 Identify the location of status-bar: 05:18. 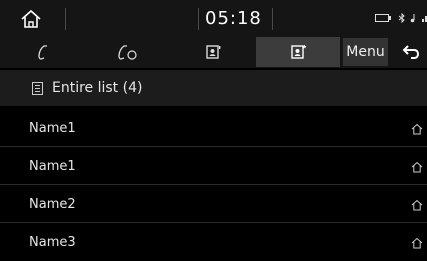
(213, 17).